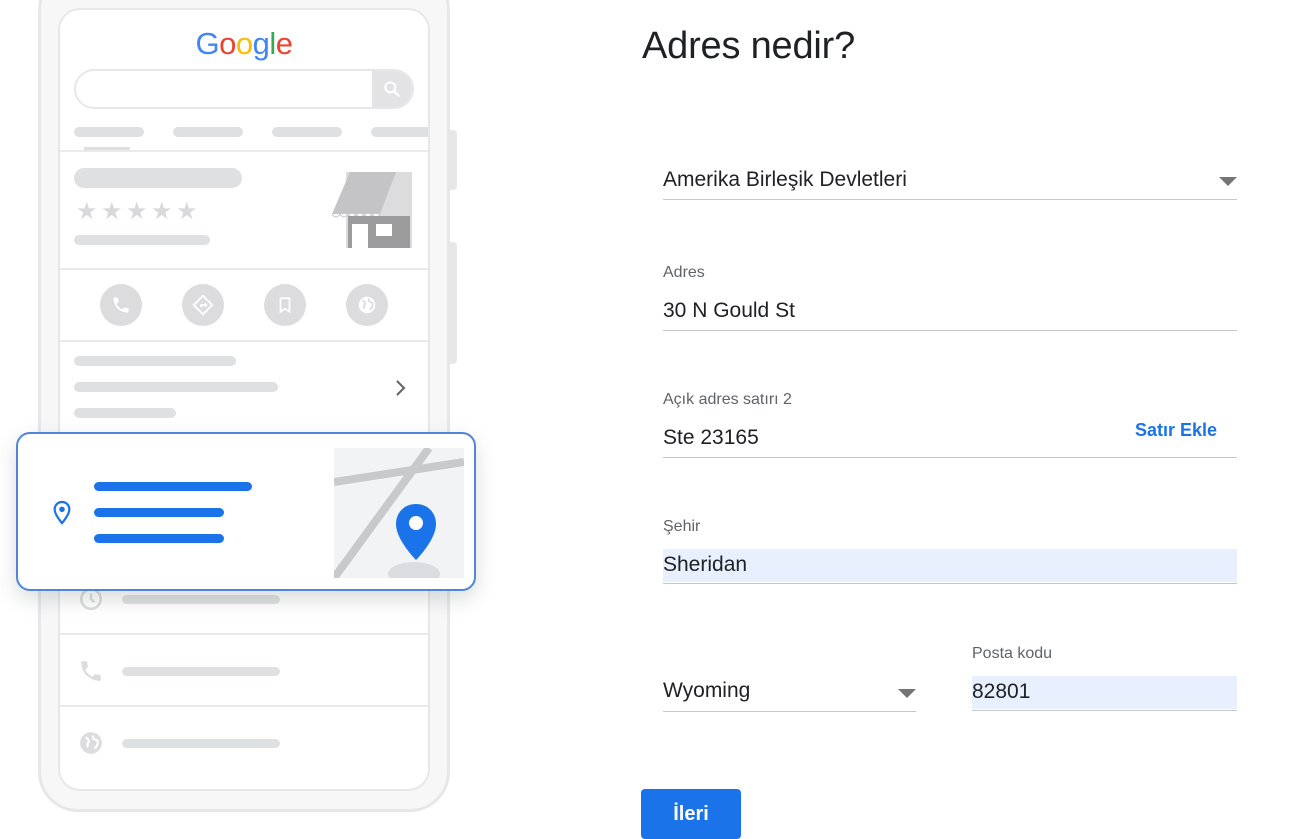  I want to click on next-button: İleri, so click(691, 814).